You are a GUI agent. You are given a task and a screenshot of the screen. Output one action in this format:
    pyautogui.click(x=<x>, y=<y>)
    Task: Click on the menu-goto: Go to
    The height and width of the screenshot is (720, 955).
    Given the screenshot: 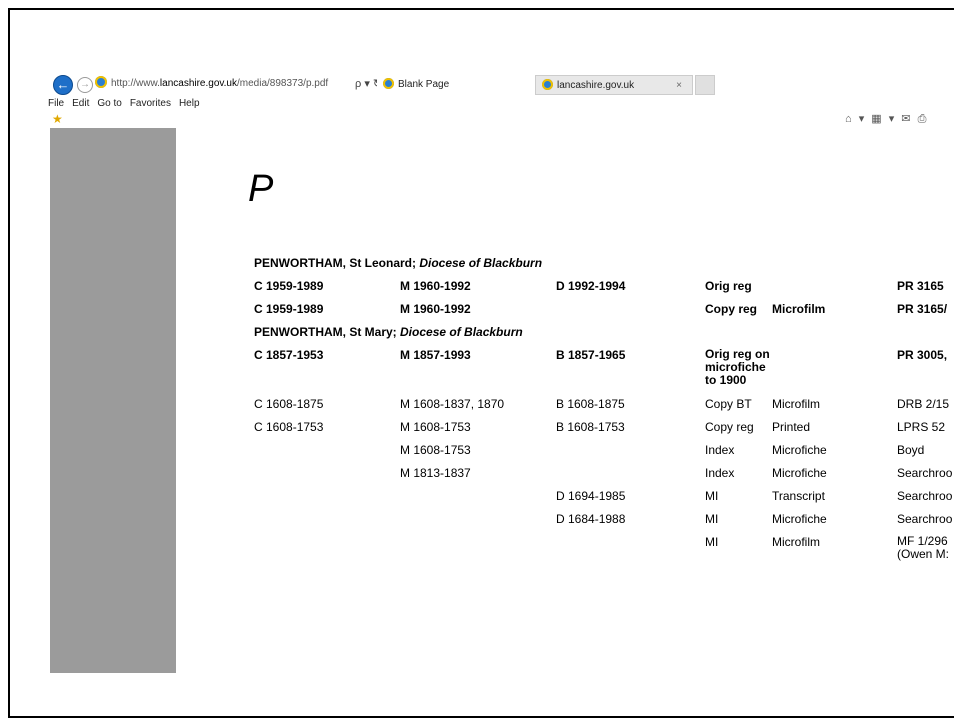 What is the action you would take?
    pyautogui.click(x=109, y=103)
    